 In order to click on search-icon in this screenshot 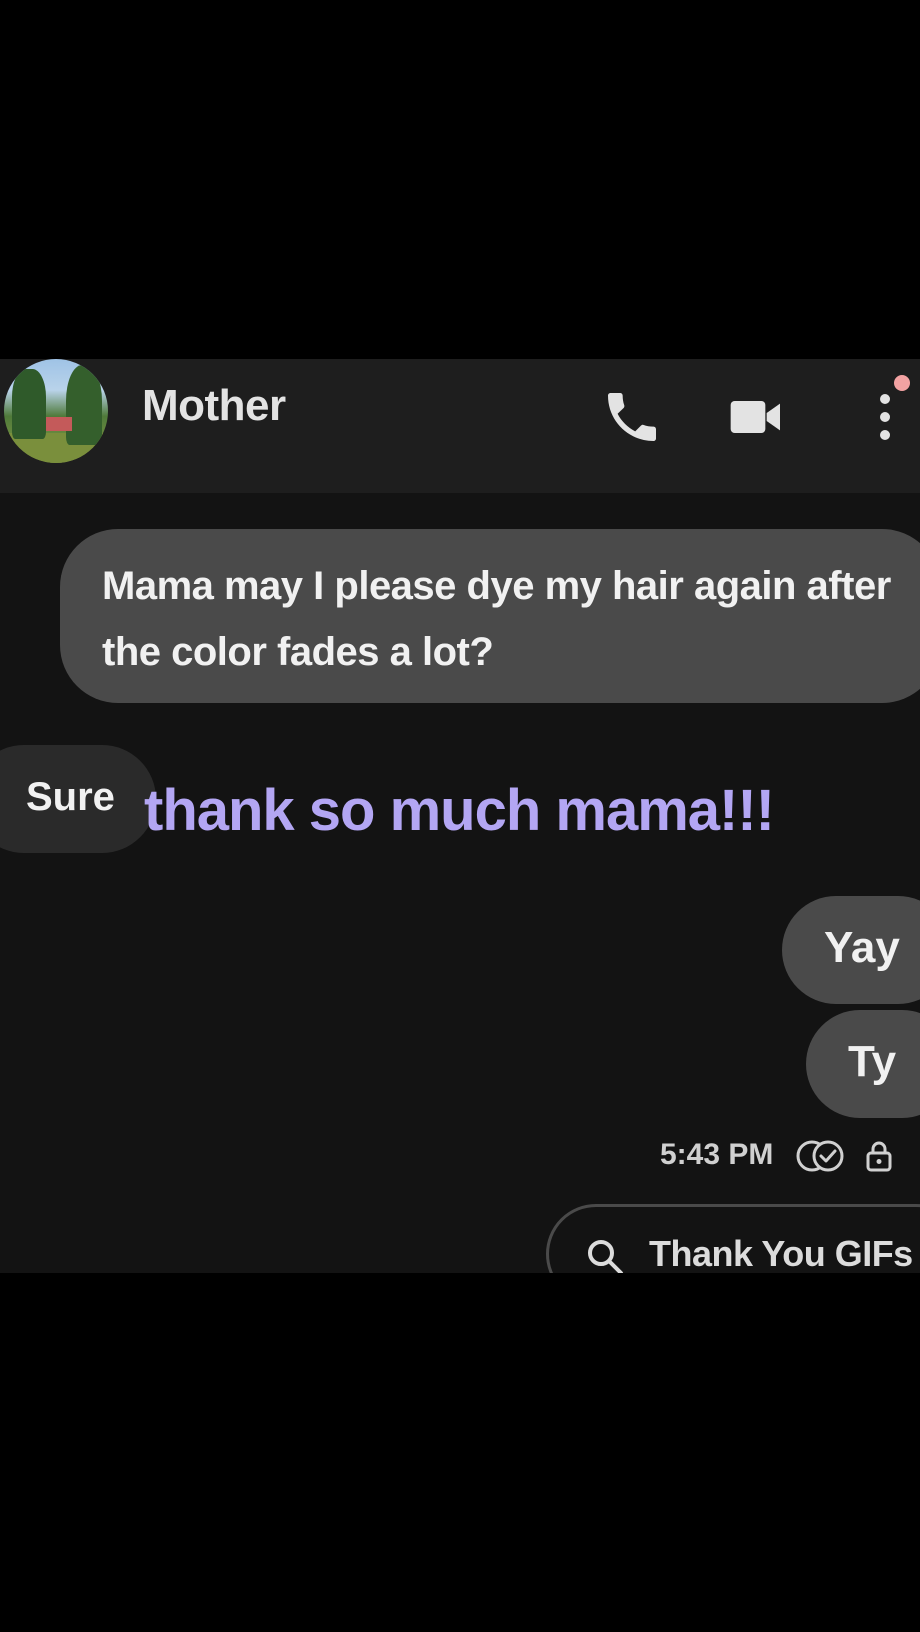, I will do `click(605, 1256)`.